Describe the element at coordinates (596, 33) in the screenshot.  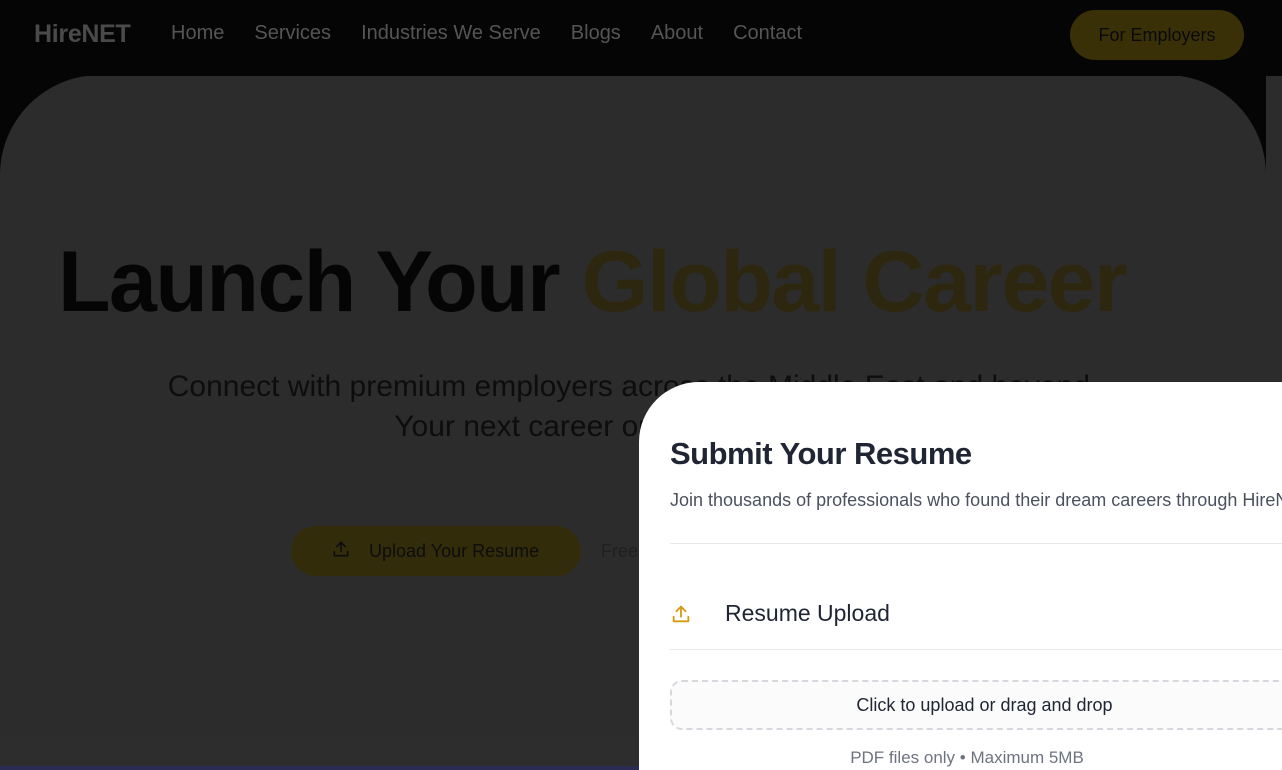
I see `nav-link-blogs: Blogs` at that location.